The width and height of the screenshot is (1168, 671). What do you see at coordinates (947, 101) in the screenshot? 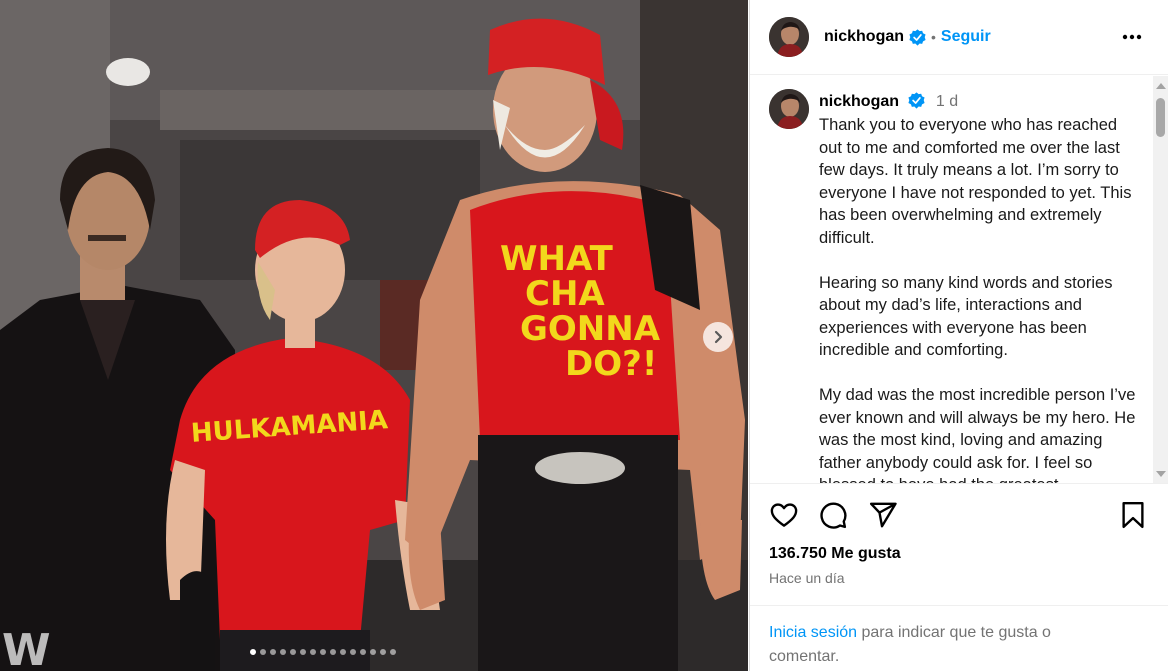
I see `post-time-short: 1 d` at bounding box center [947, 101].